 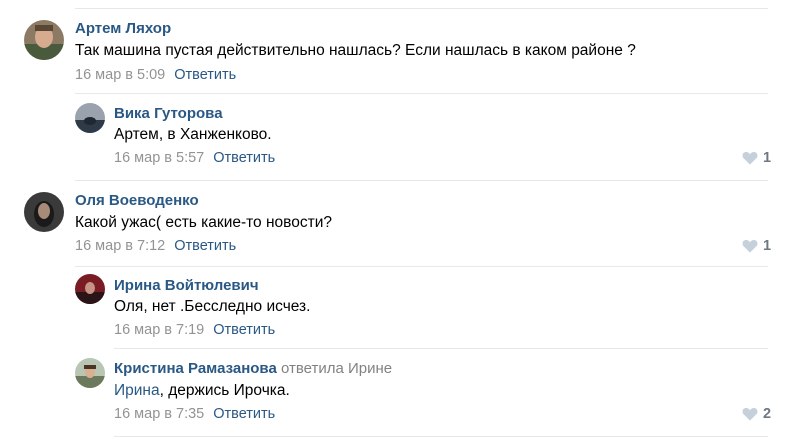 What do you see at coordinates (193, 134) in the screenshot?
I see `comment-text: Артем, в Ханженково.` at bounding box center [193, 134].